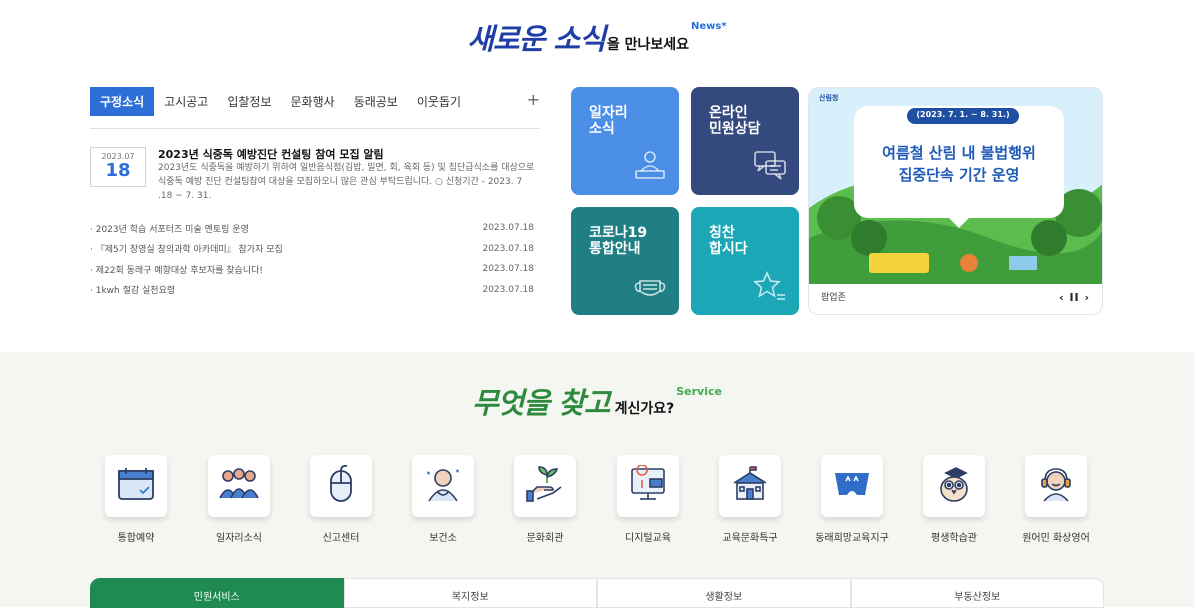  Describe the element at coordinates (959, 153) in the screenshot. I see `banner-title-line1: 여름철 산림 내 불법행위` at that location.